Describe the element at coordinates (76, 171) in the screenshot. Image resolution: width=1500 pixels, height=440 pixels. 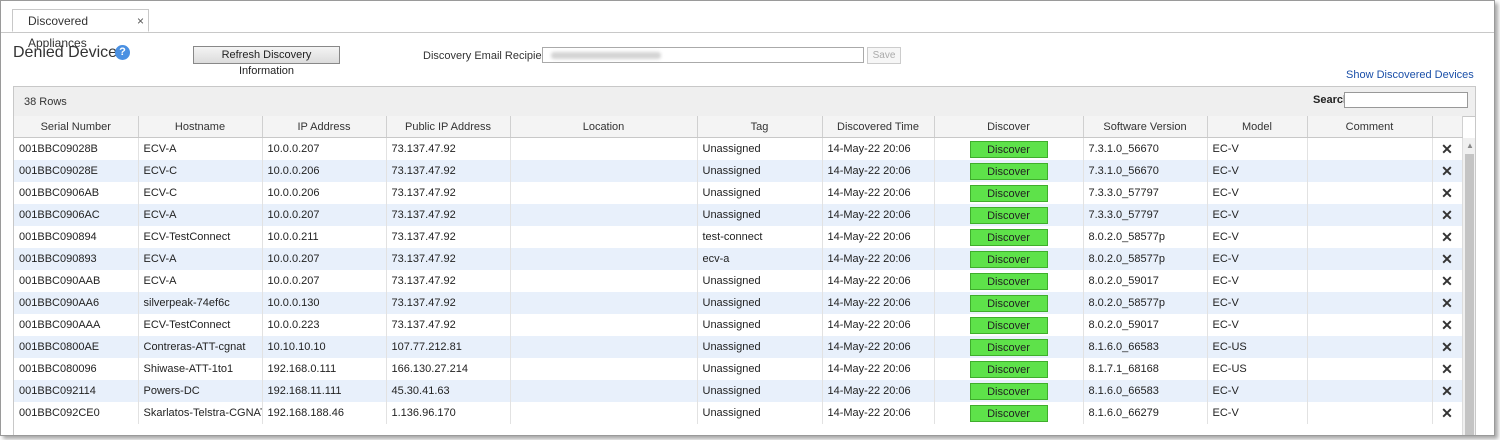
I see `serial-cell: 001BBC09028E` at that location.